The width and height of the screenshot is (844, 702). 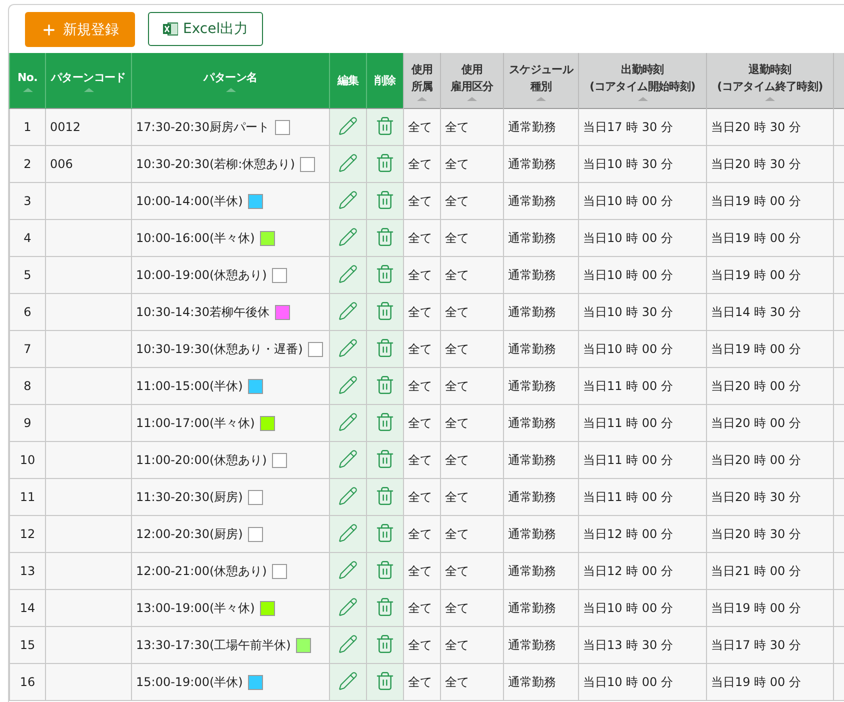 I want to click on pattern-name: 10:00-16:00(半々休), so click(x=195, y=238).